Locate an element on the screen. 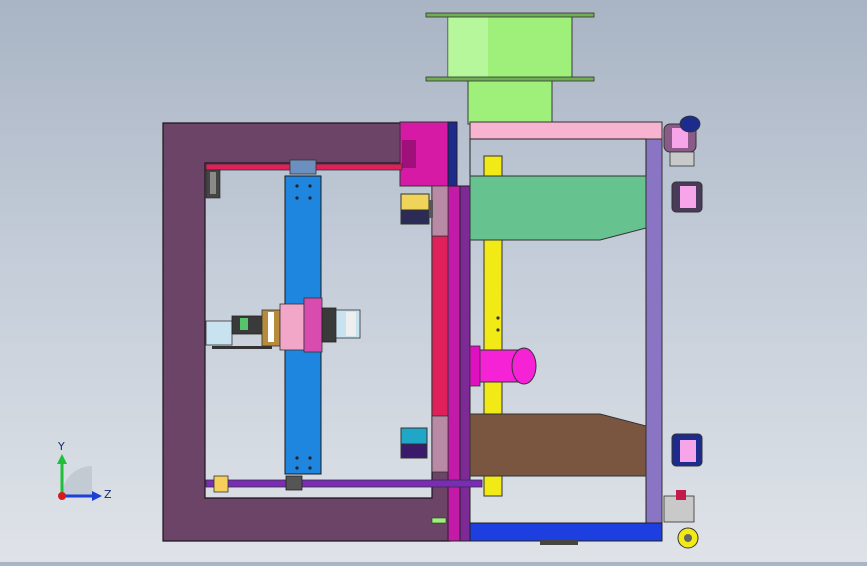 Image resolution: width=867 pixels, height=566 pixels. bottom-rail is located at coordinates (344, 483).